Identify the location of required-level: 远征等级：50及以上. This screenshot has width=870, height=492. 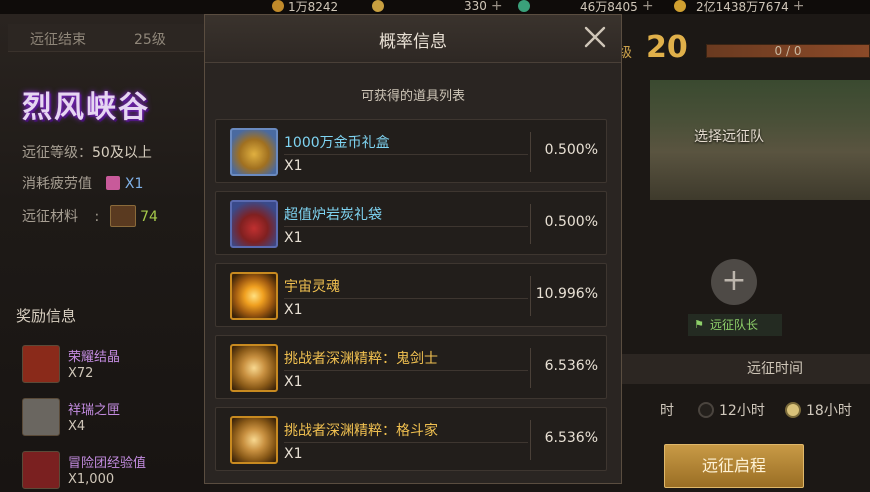
(87, 152).